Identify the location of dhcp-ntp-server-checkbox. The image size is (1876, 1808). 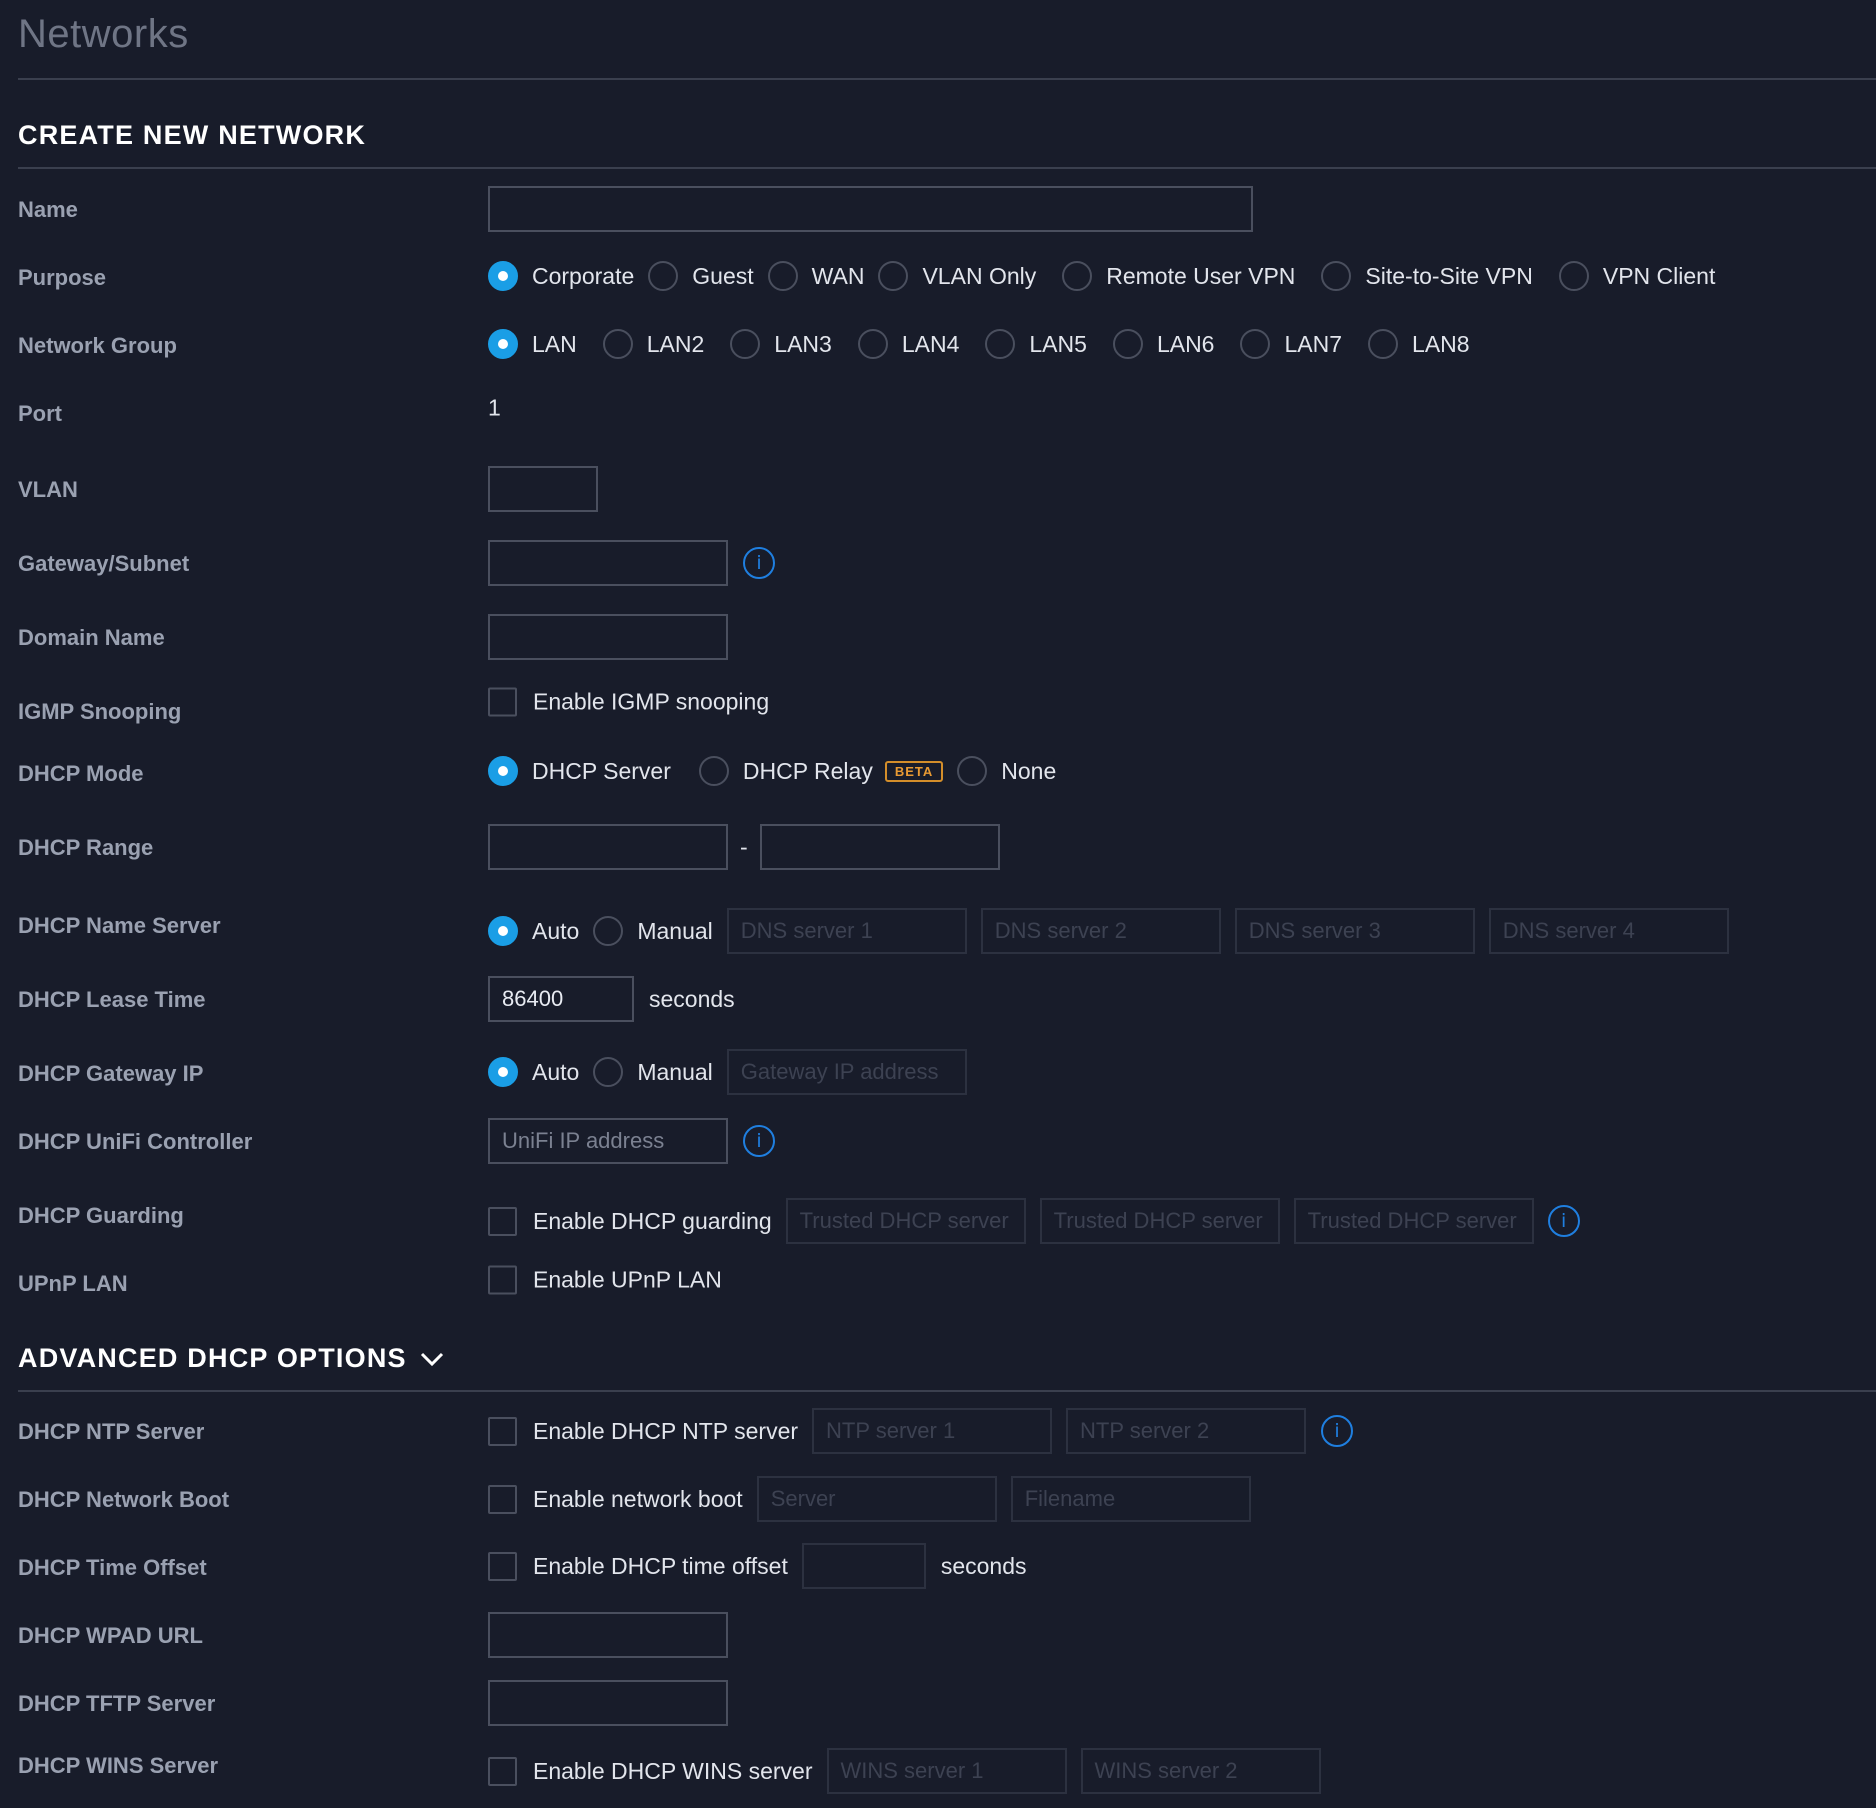
(502, 1431).